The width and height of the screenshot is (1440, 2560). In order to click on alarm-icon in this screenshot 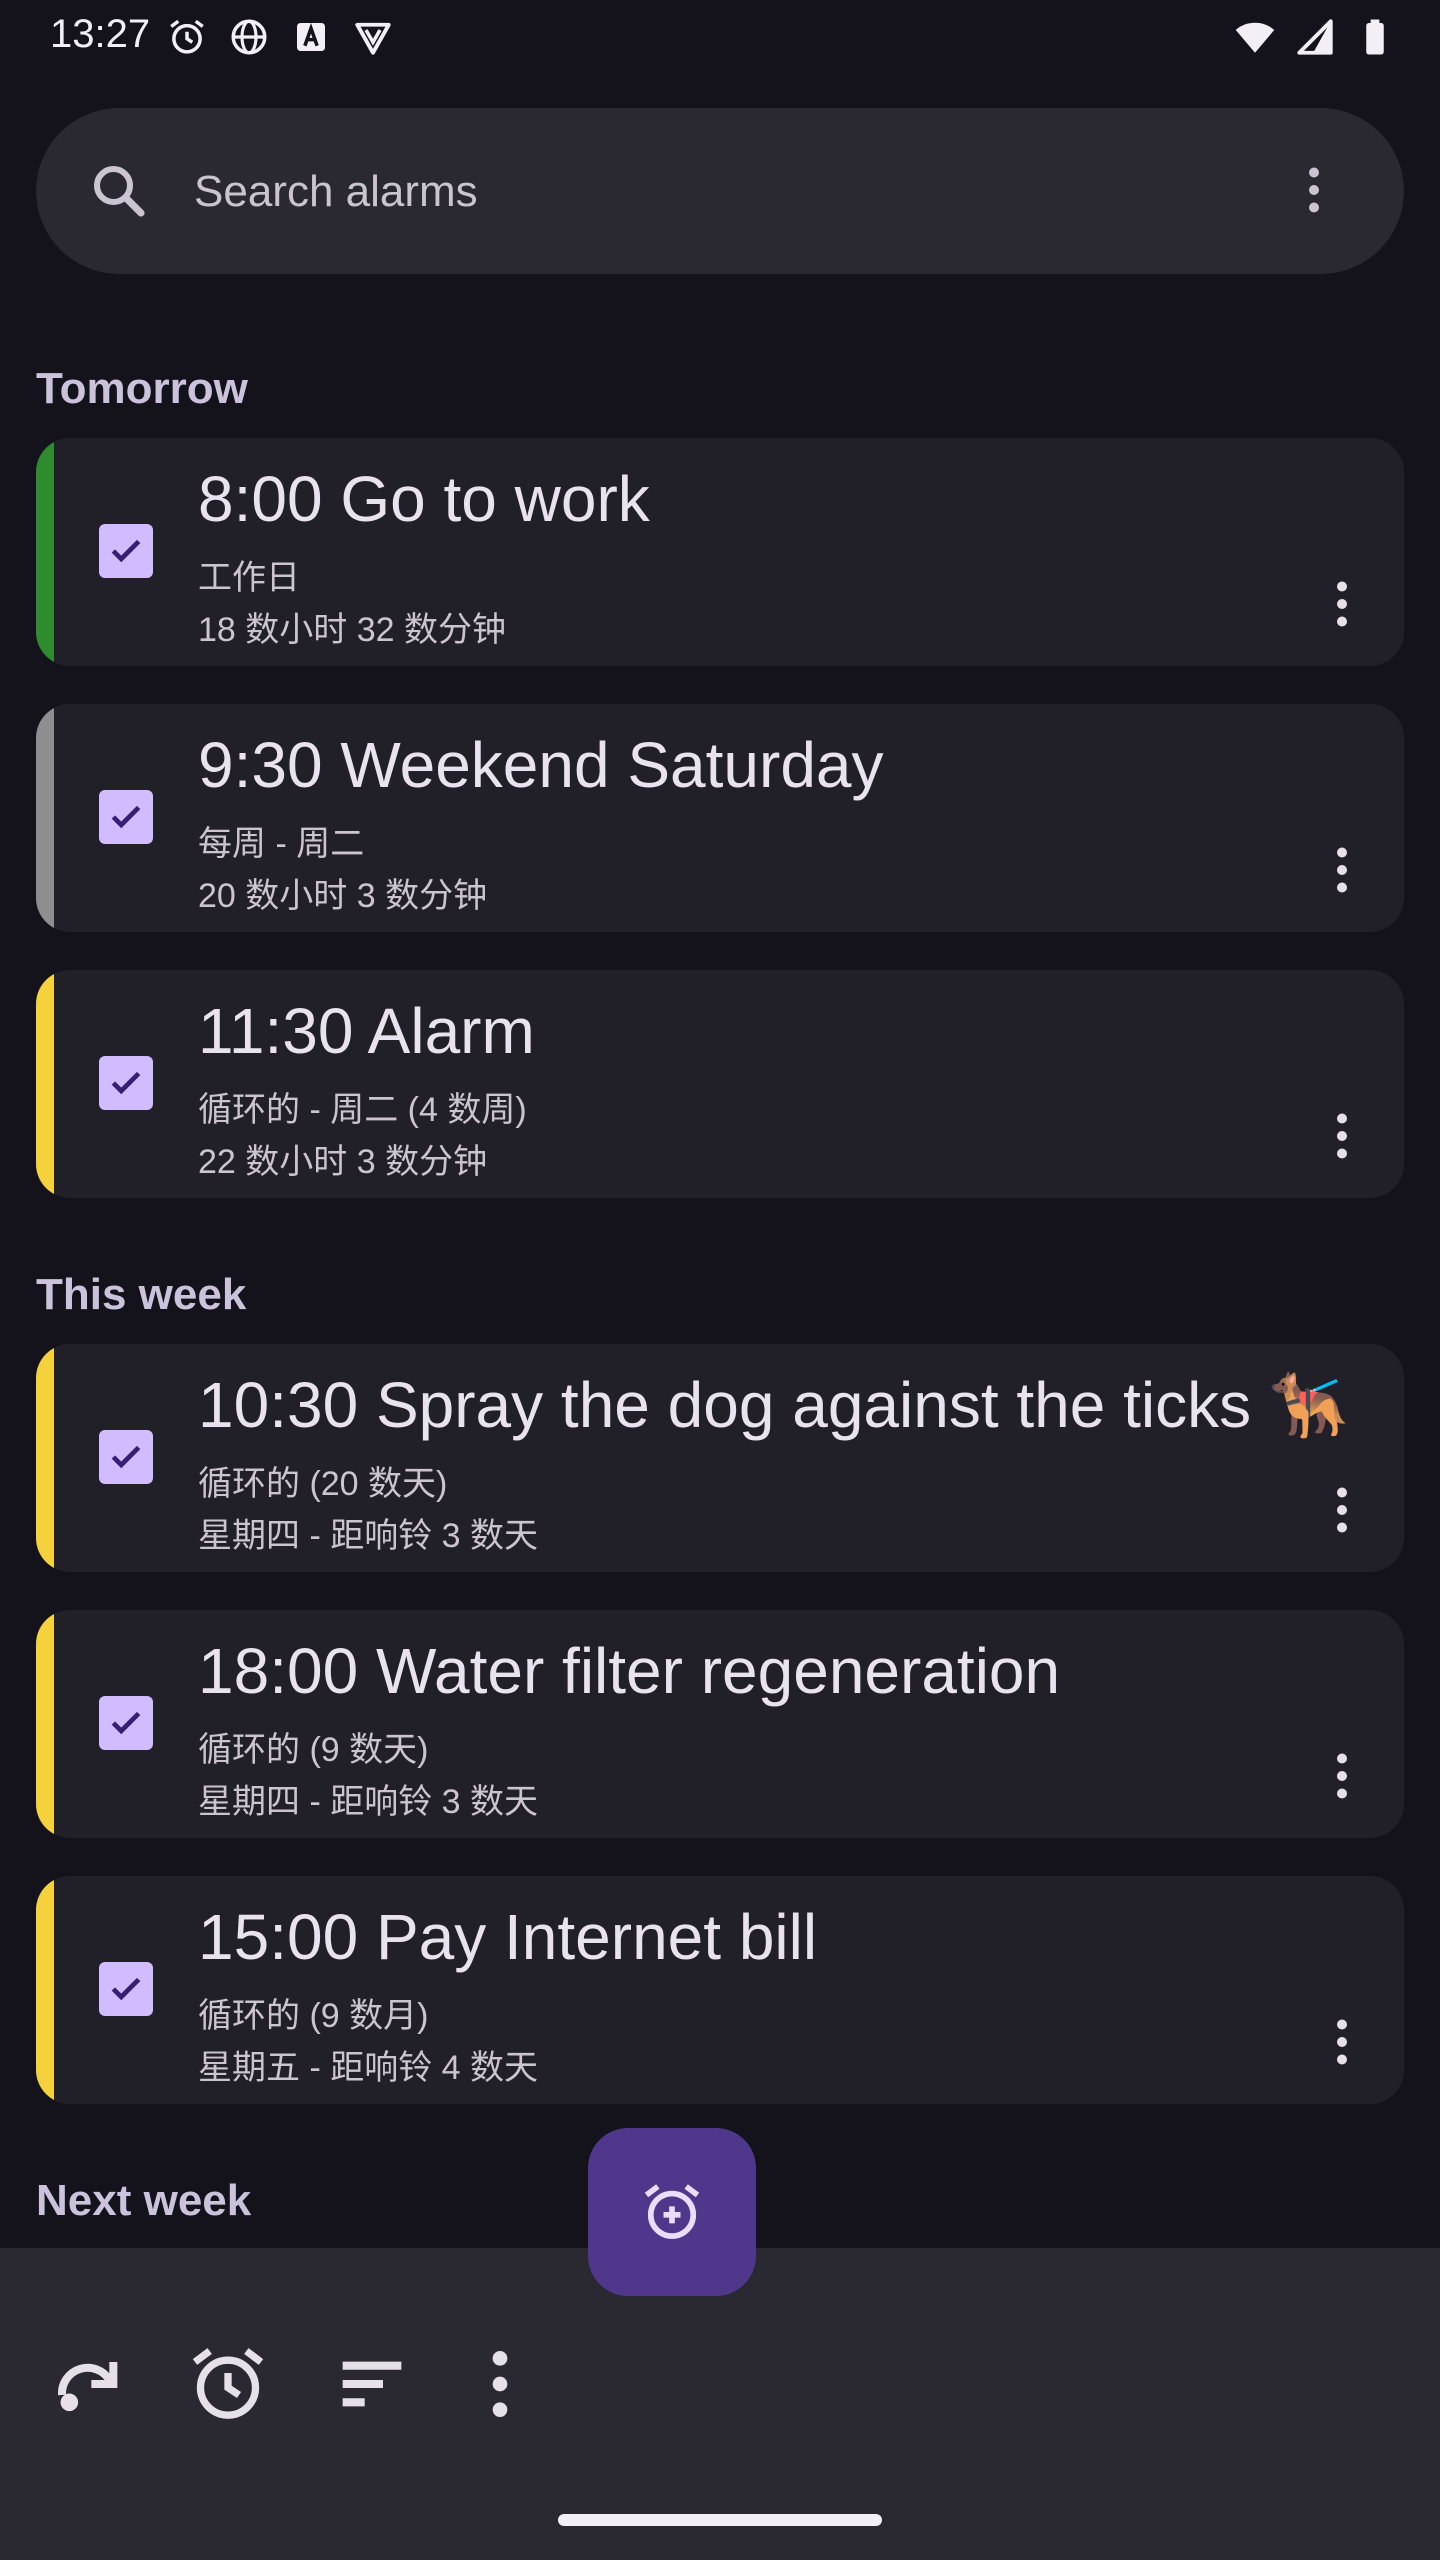, I will do `click(187, 36)`.